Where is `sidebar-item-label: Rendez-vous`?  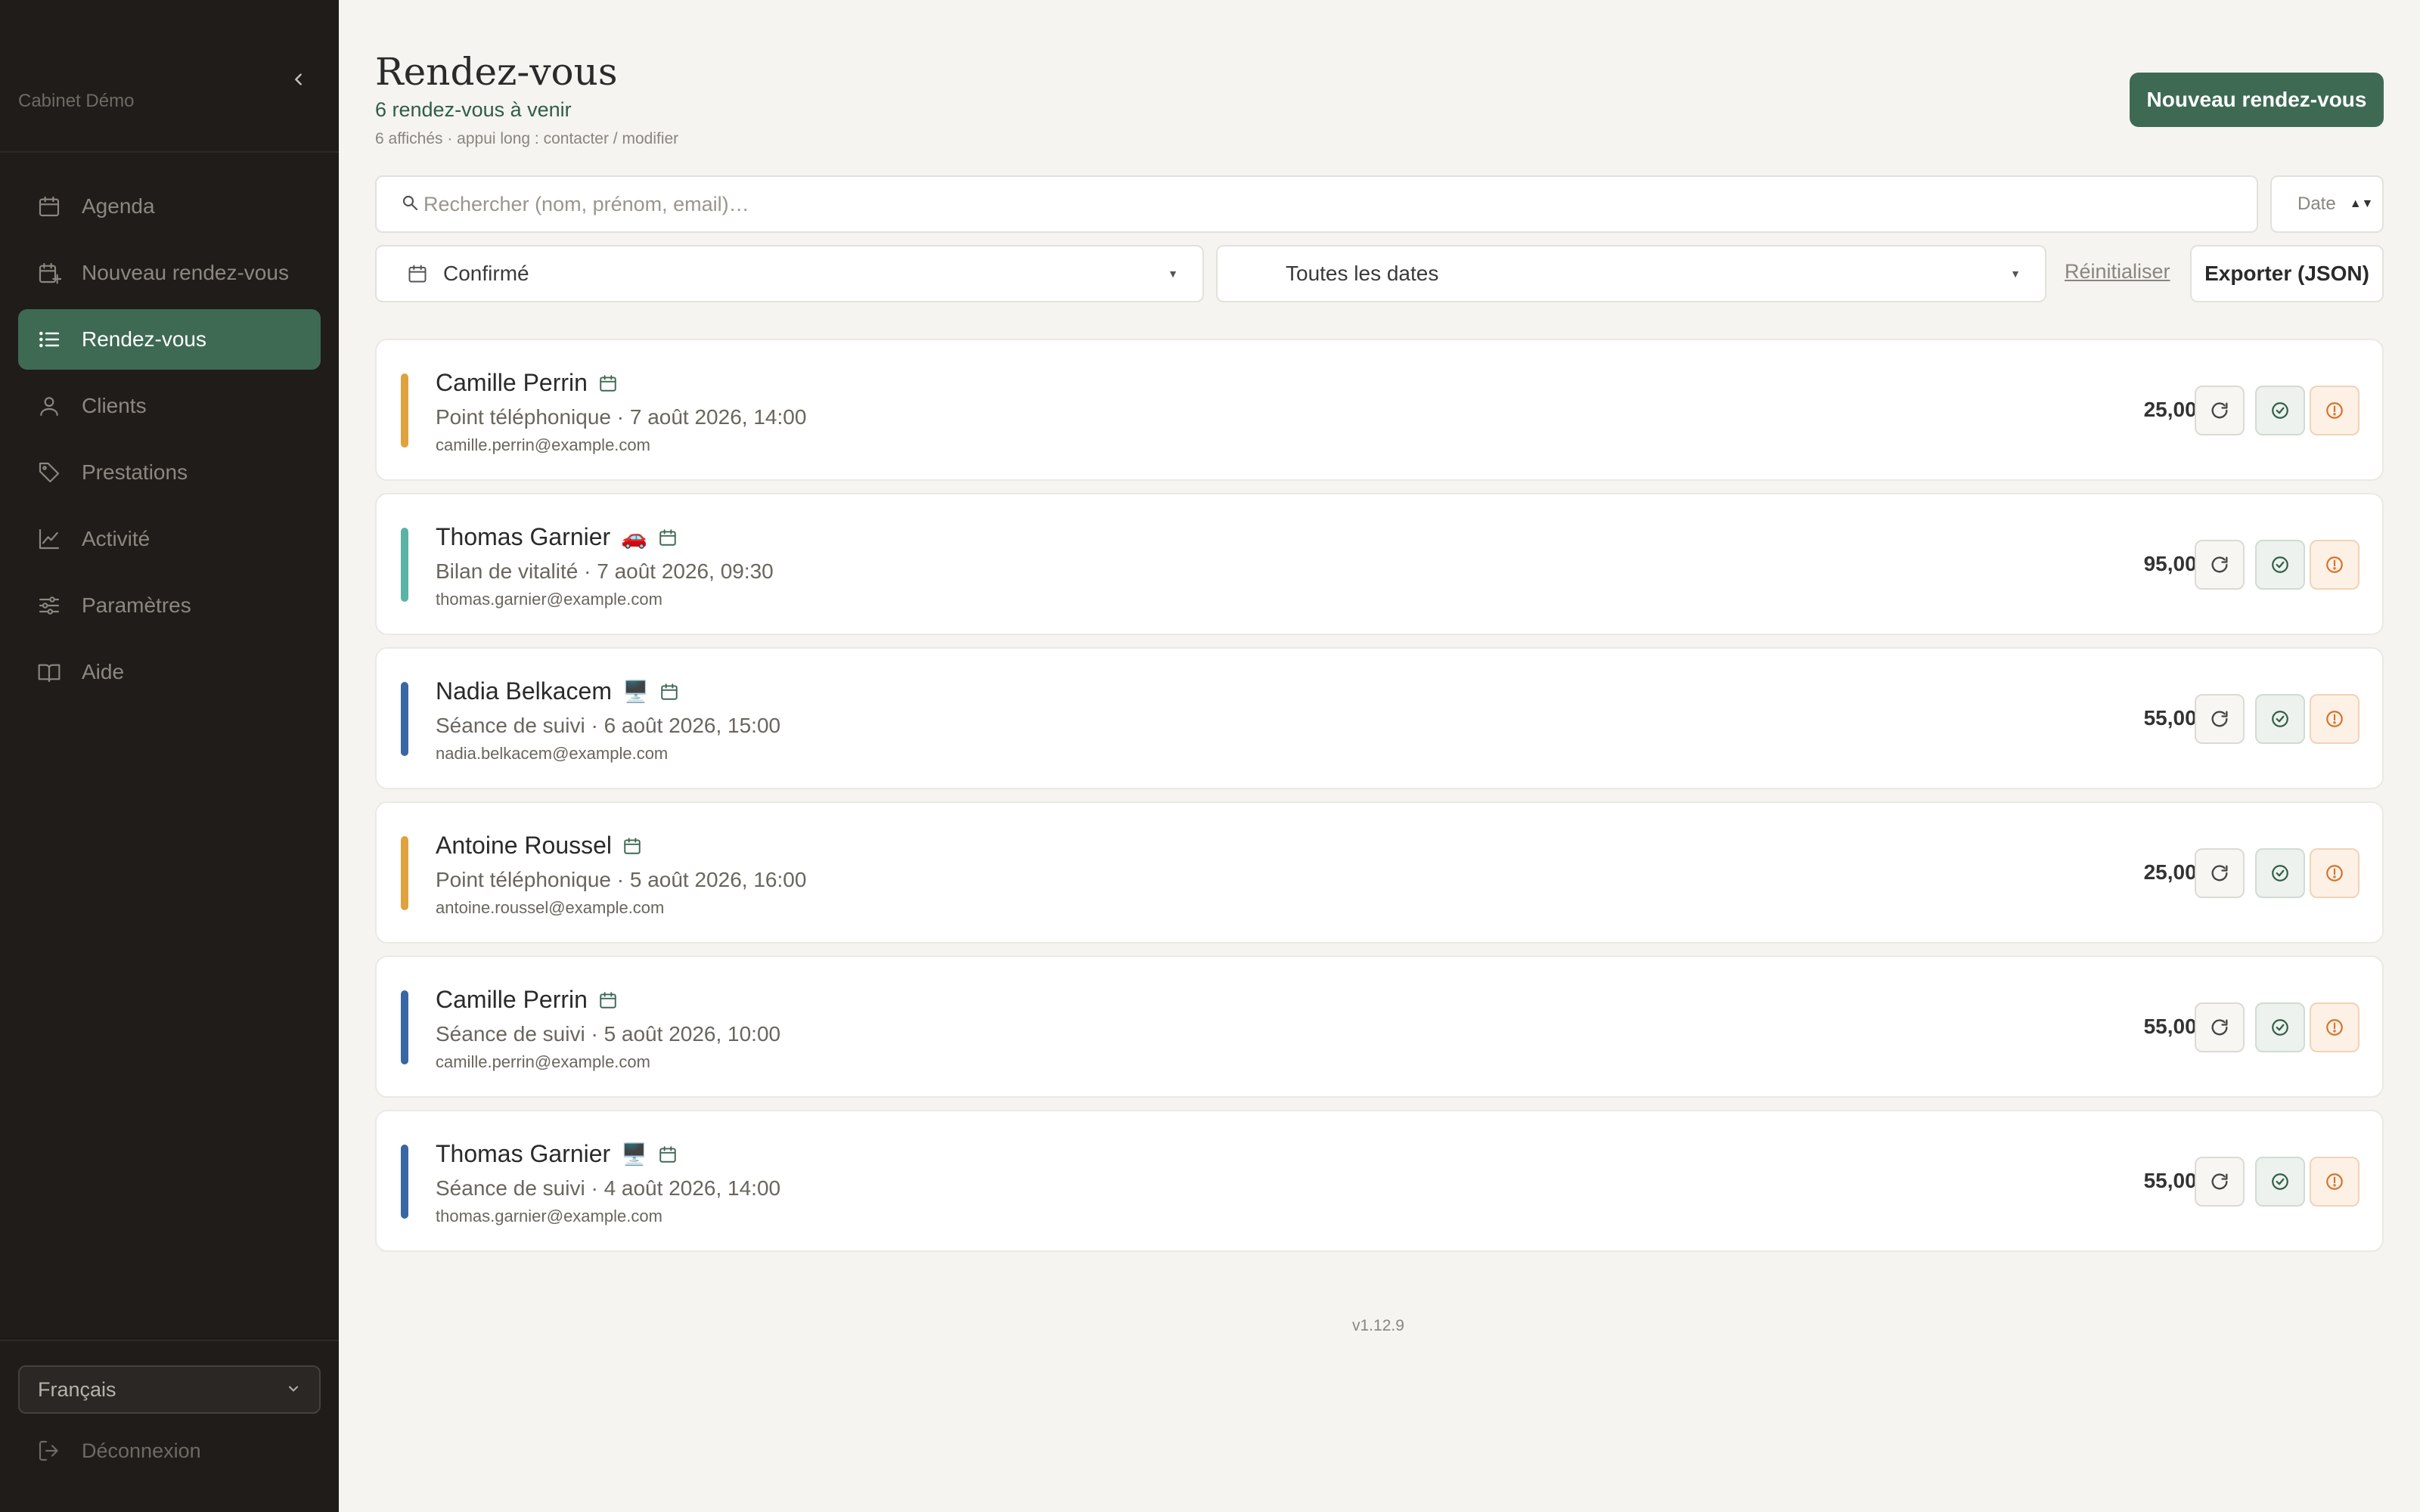 sidebar-item-label: Rendez-vous is located at coordinates (144, 339).